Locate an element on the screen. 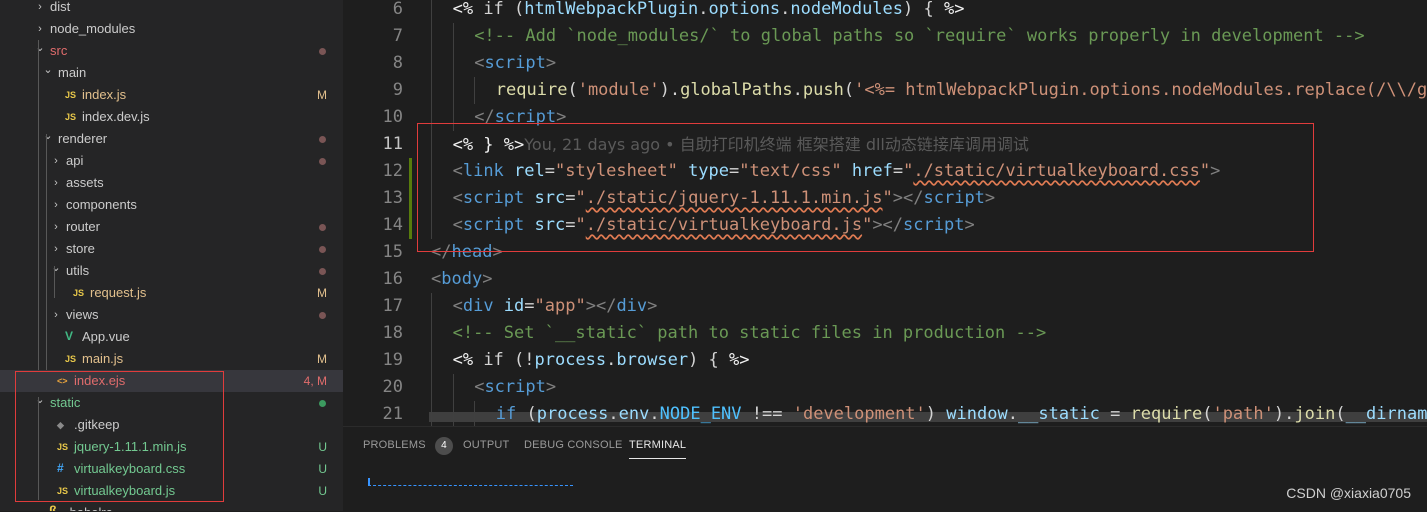  code-token: if ( is located at coordinates (499, 9).